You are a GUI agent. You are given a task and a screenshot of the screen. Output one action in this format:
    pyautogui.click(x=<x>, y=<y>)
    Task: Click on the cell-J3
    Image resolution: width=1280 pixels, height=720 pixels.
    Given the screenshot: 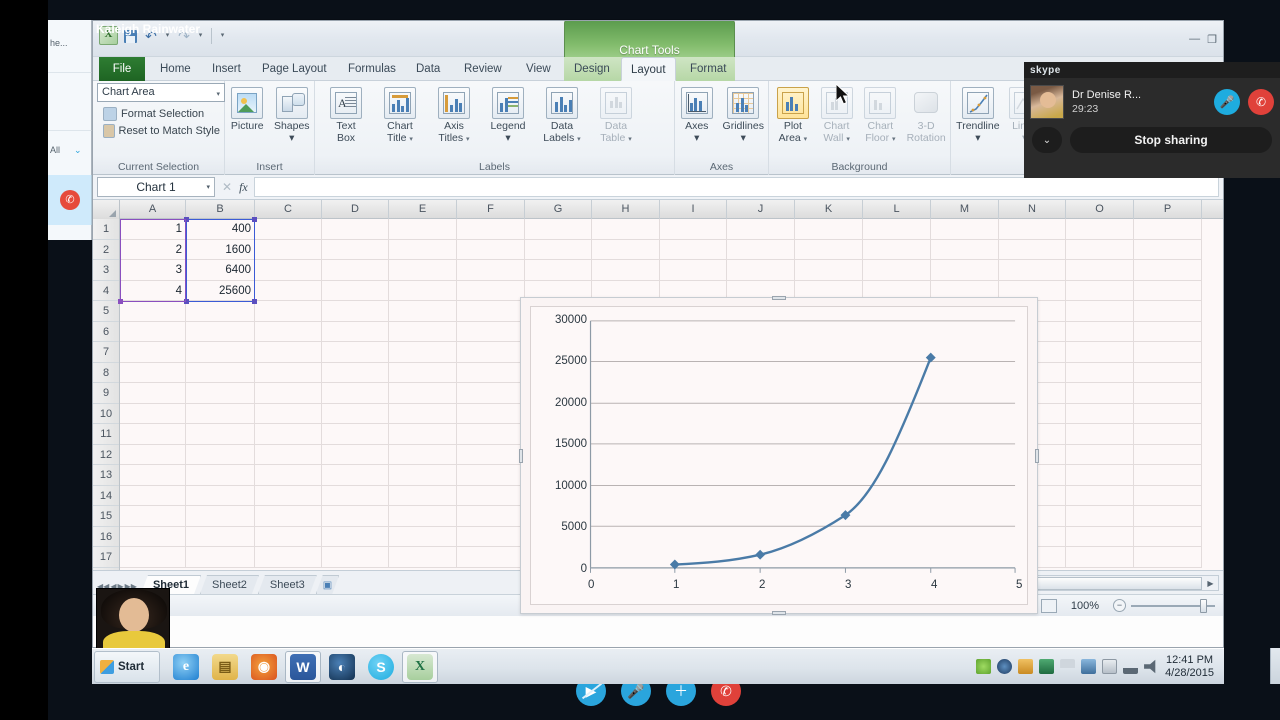 What is the action you would take?
    pyautogui.click(x=761, y=270)
    